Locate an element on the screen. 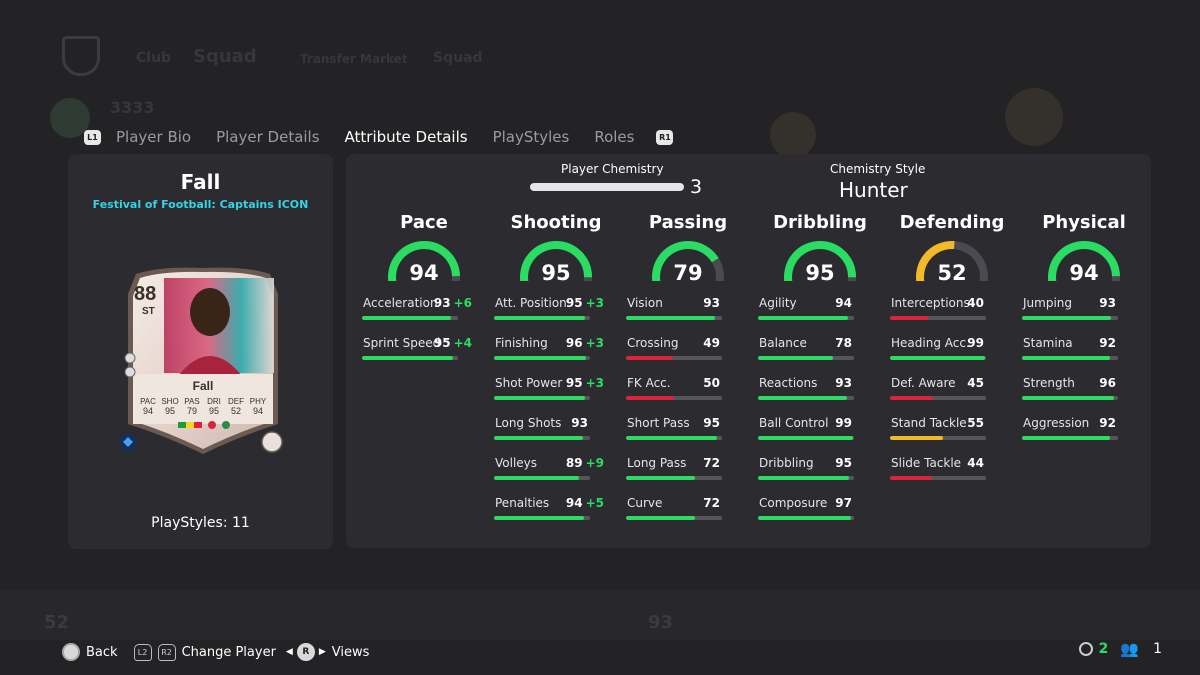 Image resolution: width=1200 pixels, height=675 pixels. stat-row: Reactions 93 is located at coordinates (820, 396).